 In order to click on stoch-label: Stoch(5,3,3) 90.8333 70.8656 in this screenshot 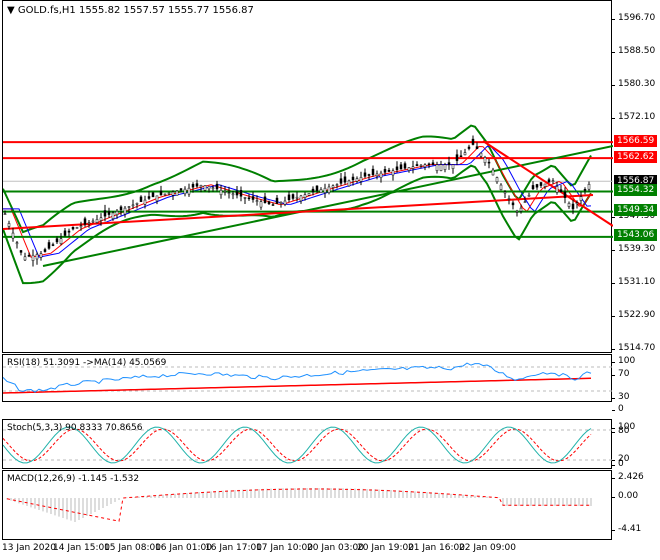, I will do `click(75, 428)`.